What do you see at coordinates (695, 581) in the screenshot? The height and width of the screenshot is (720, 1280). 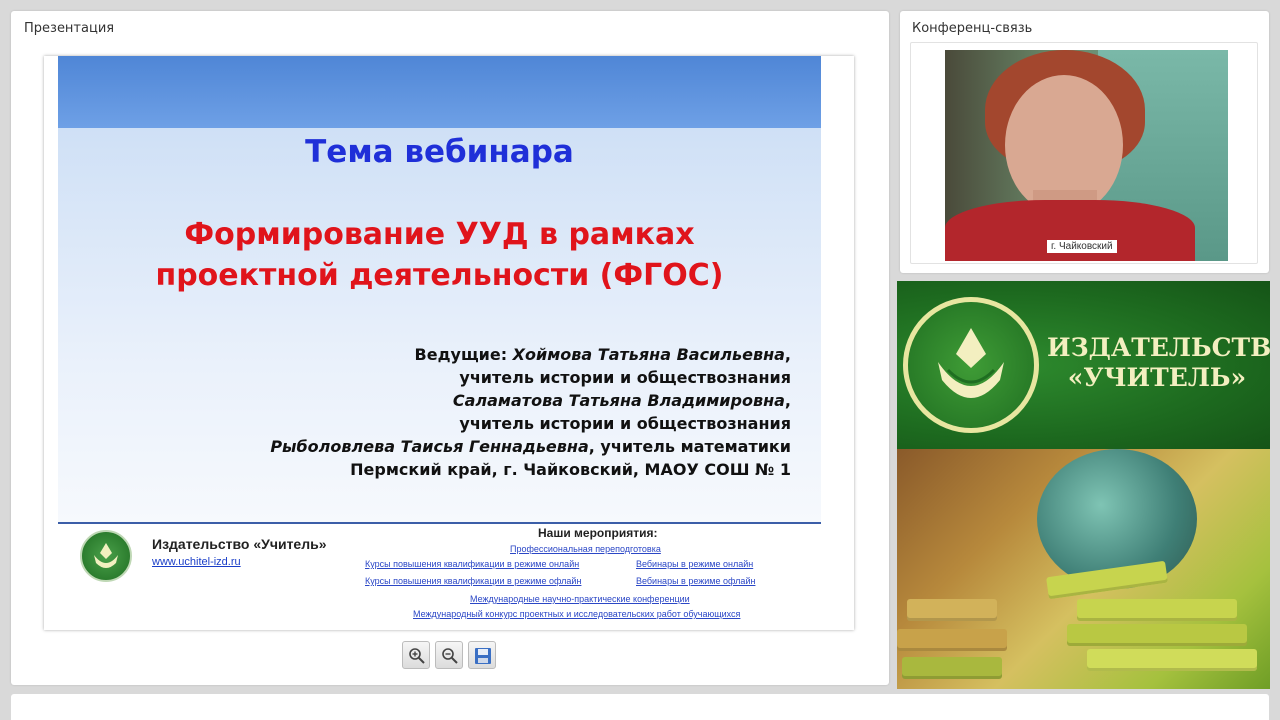 I see `event-link-webinars-offline: Вебинары в режиме офлайн` at bounding box center [695, 581].